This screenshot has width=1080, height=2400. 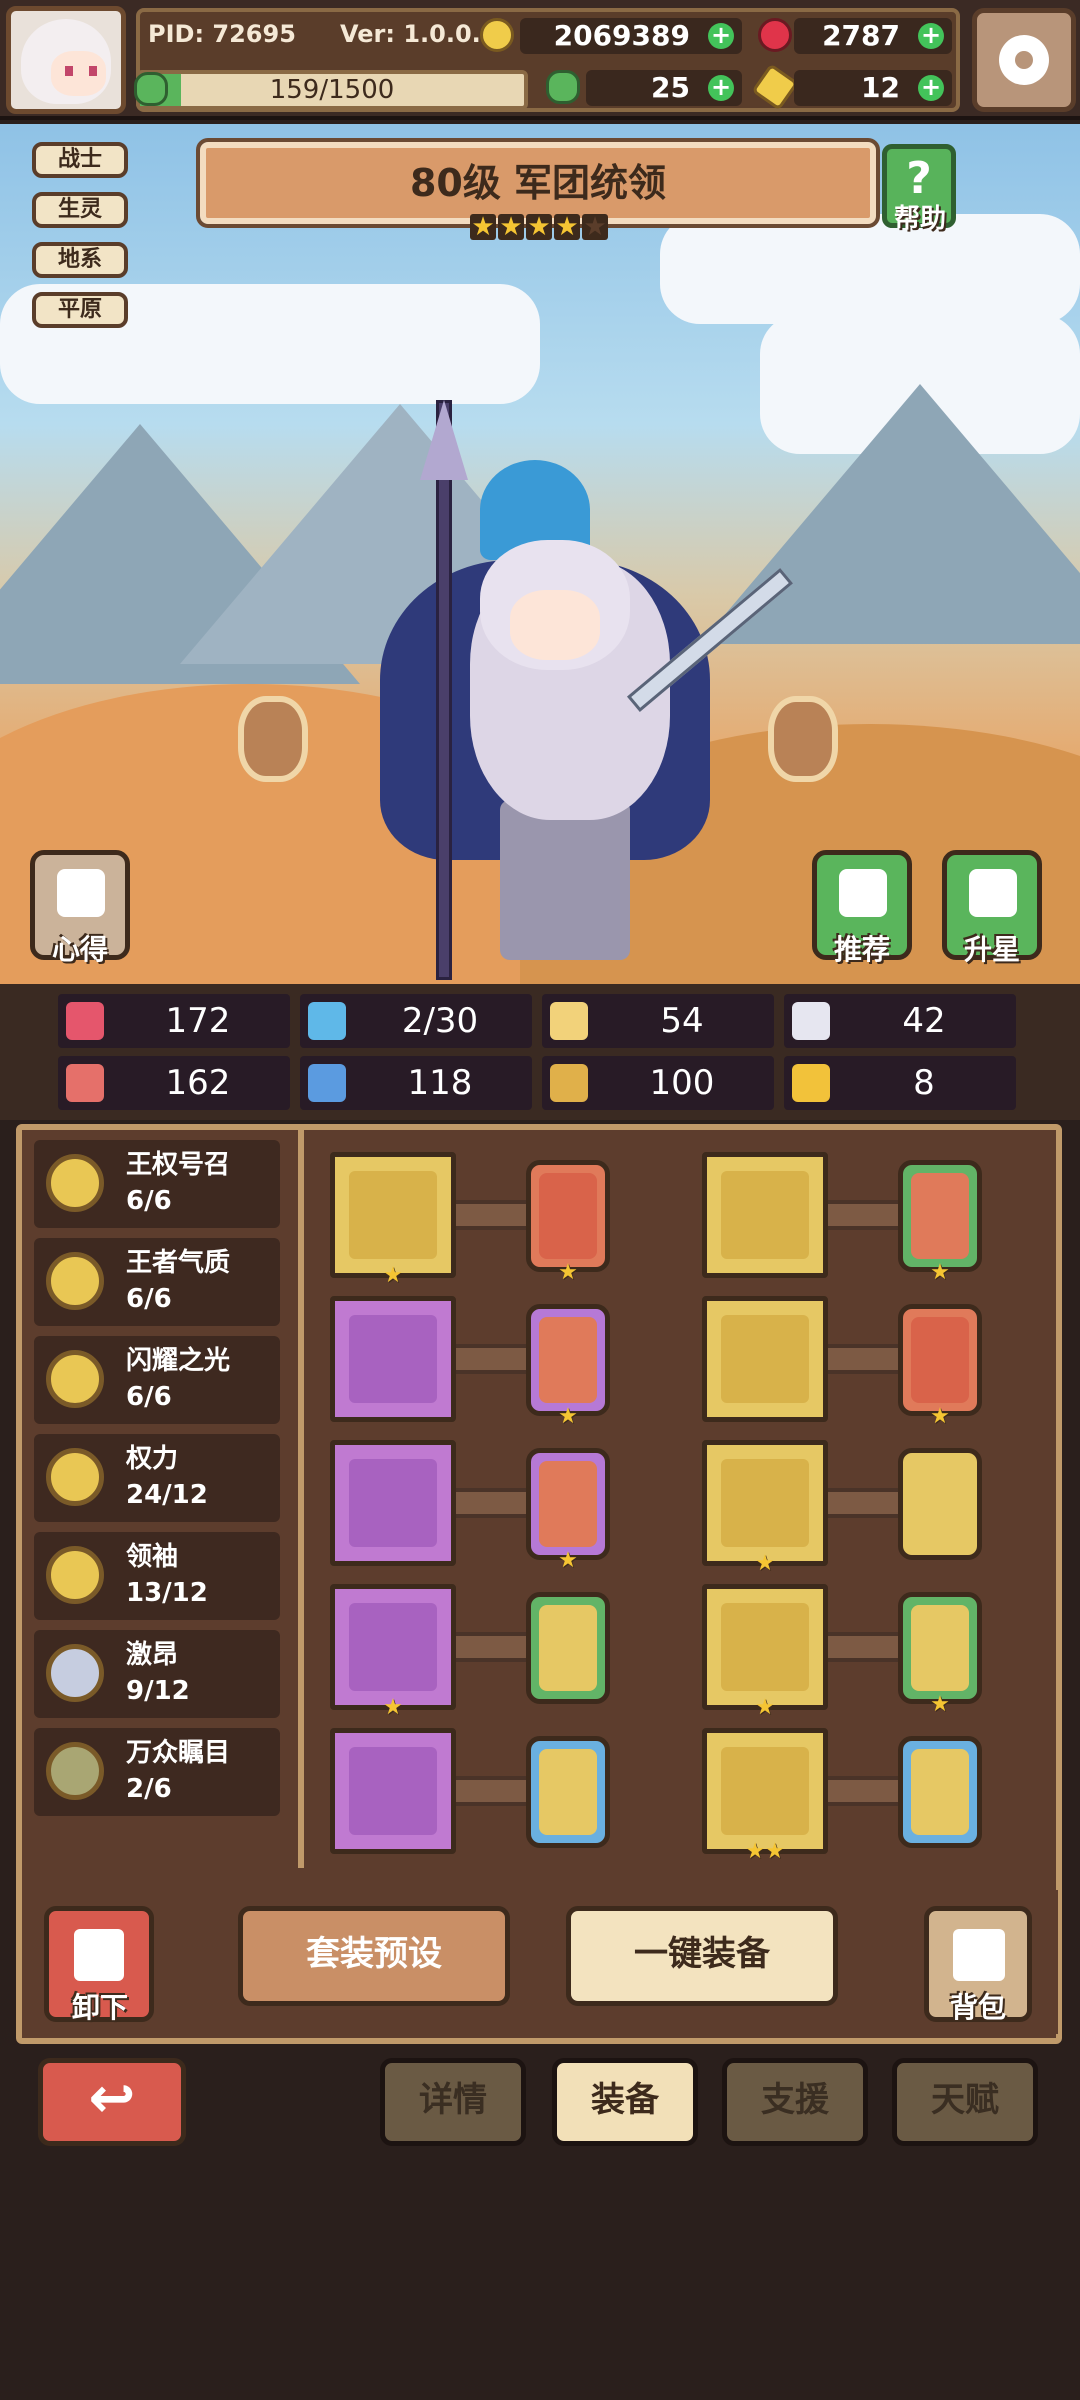 I want to click on auto-equip-button: 一键装备, so click(x=702, y=1956).